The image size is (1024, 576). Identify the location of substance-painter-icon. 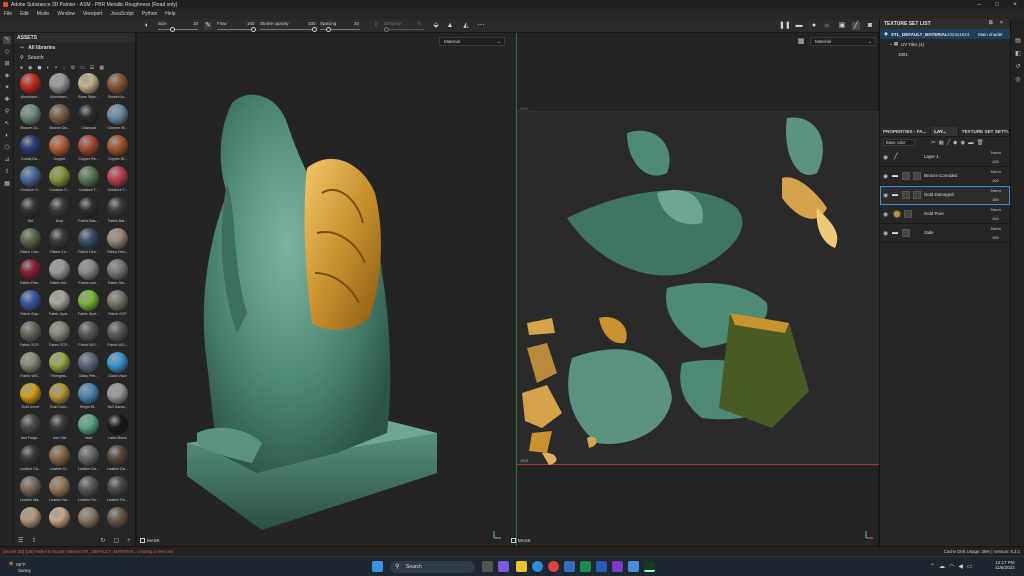
(649, 566).